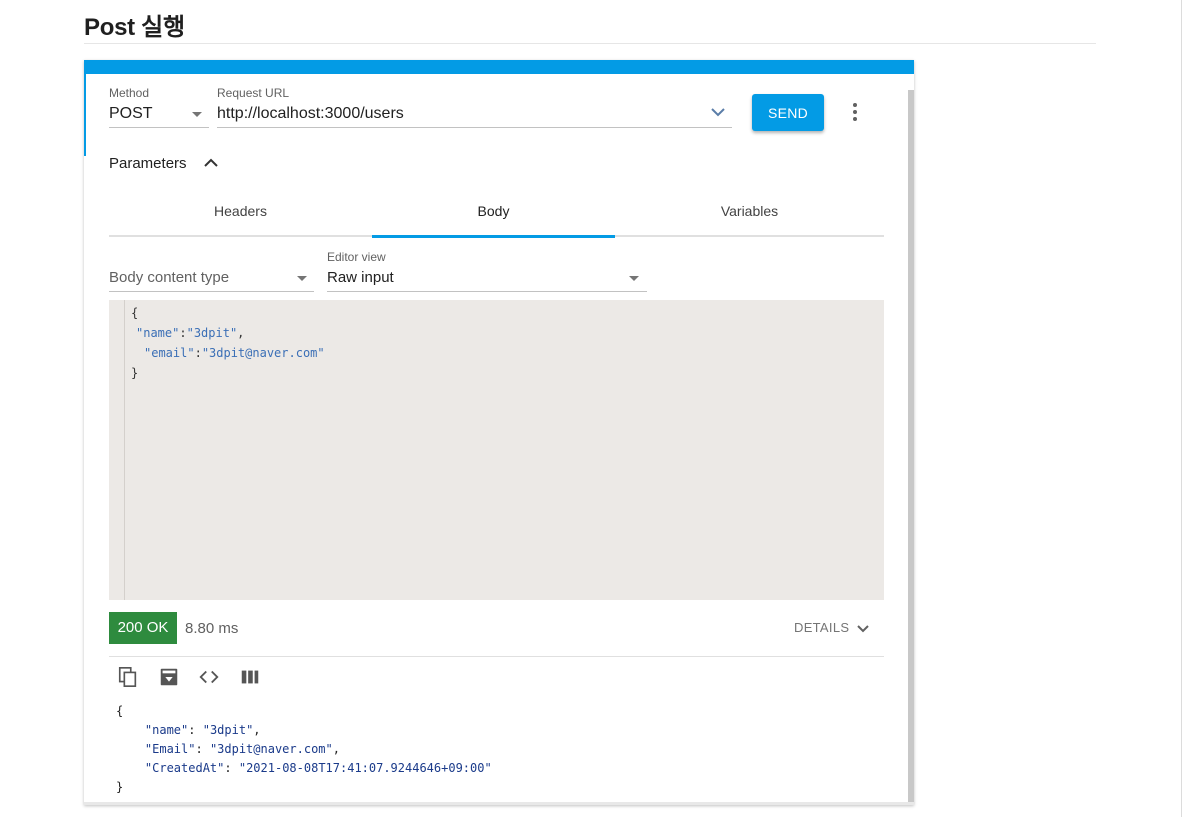  What do you see at coordinates (169, 677) in the screenshot?
I see `save-icon` at bounding box center [169, 677].